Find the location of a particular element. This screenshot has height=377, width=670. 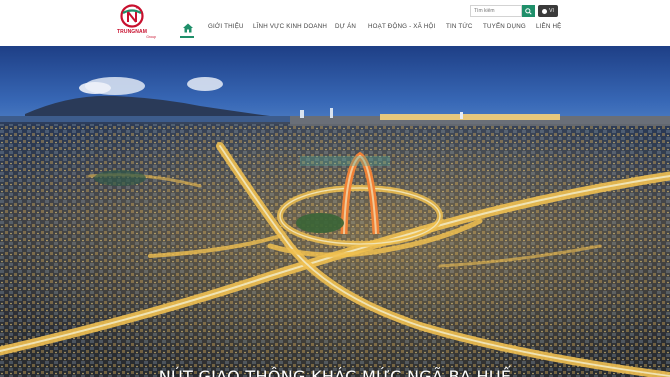

search-input is located at coordinates (496, 11).